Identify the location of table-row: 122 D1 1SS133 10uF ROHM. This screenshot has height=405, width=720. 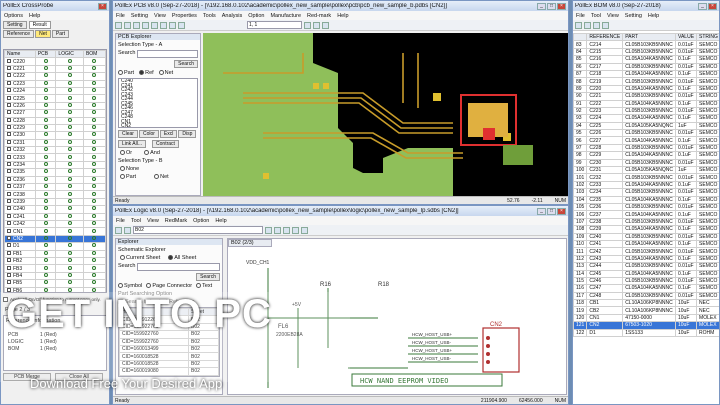
(646, 333).